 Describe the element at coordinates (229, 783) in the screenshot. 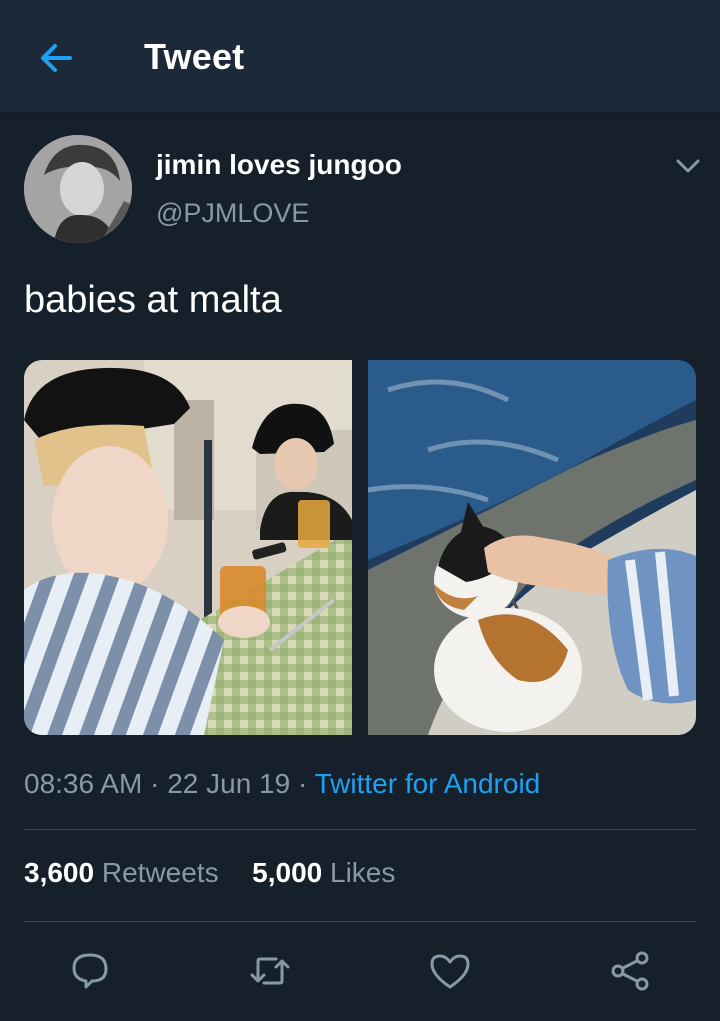

I see `tweet-date: 22 Jun 19` at that location.